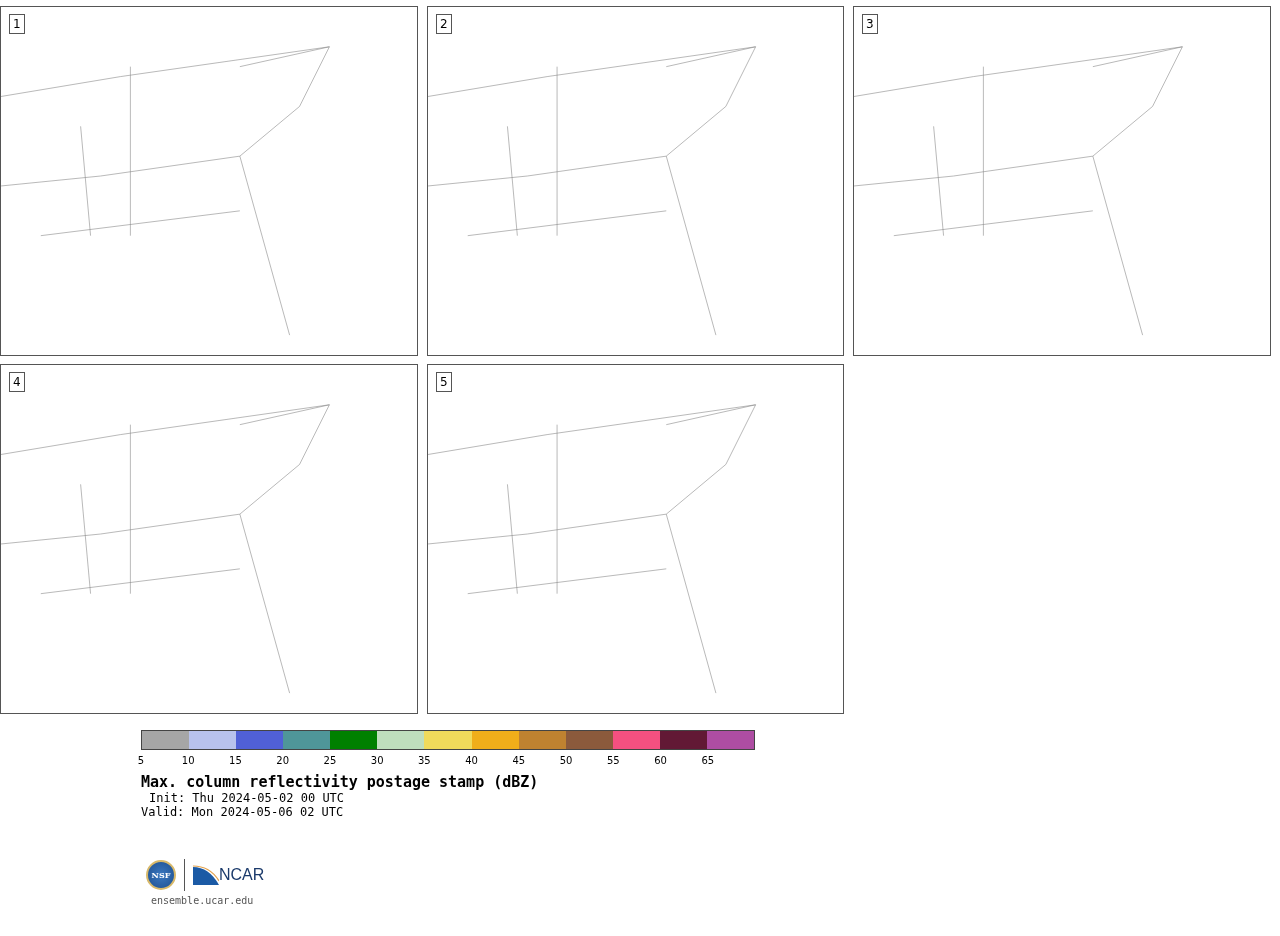 This screenshot has width=1280, height=936. Describe the element at coordinates (444, 24) in the screenshot. I see `panel-number: 2` at that location.